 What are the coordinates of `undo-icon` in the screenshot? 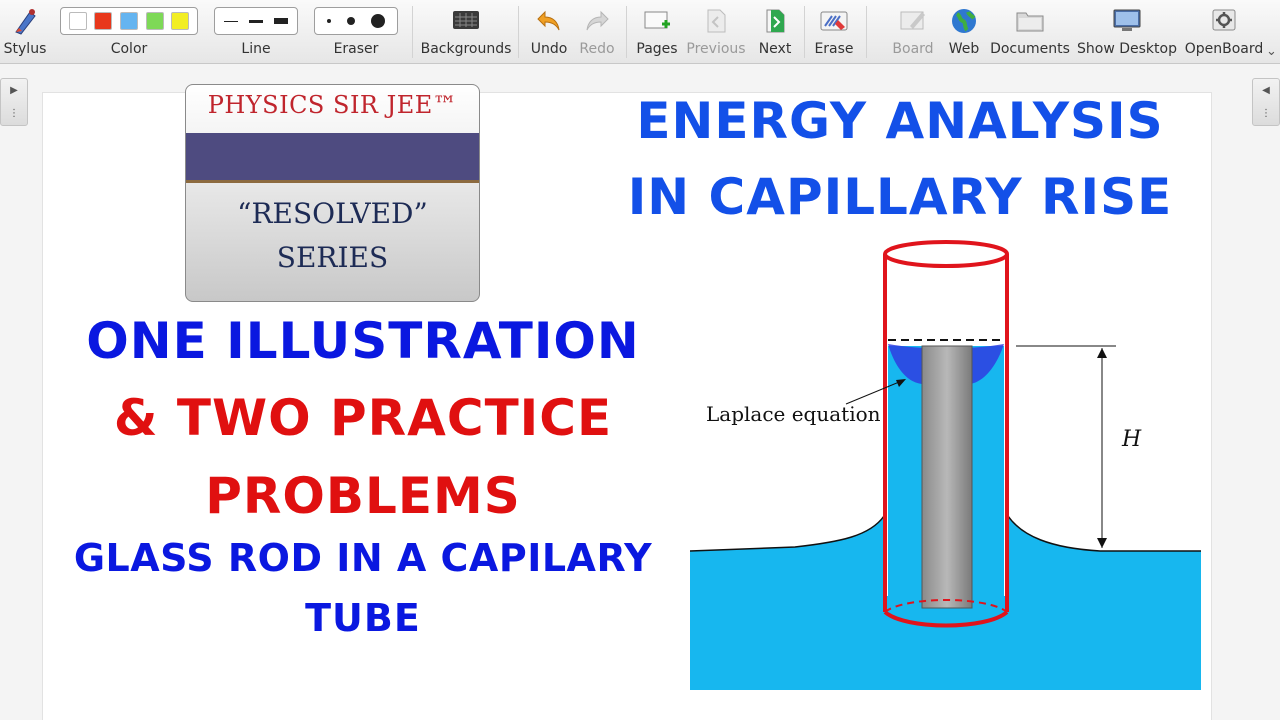 It's located at (549, 21).